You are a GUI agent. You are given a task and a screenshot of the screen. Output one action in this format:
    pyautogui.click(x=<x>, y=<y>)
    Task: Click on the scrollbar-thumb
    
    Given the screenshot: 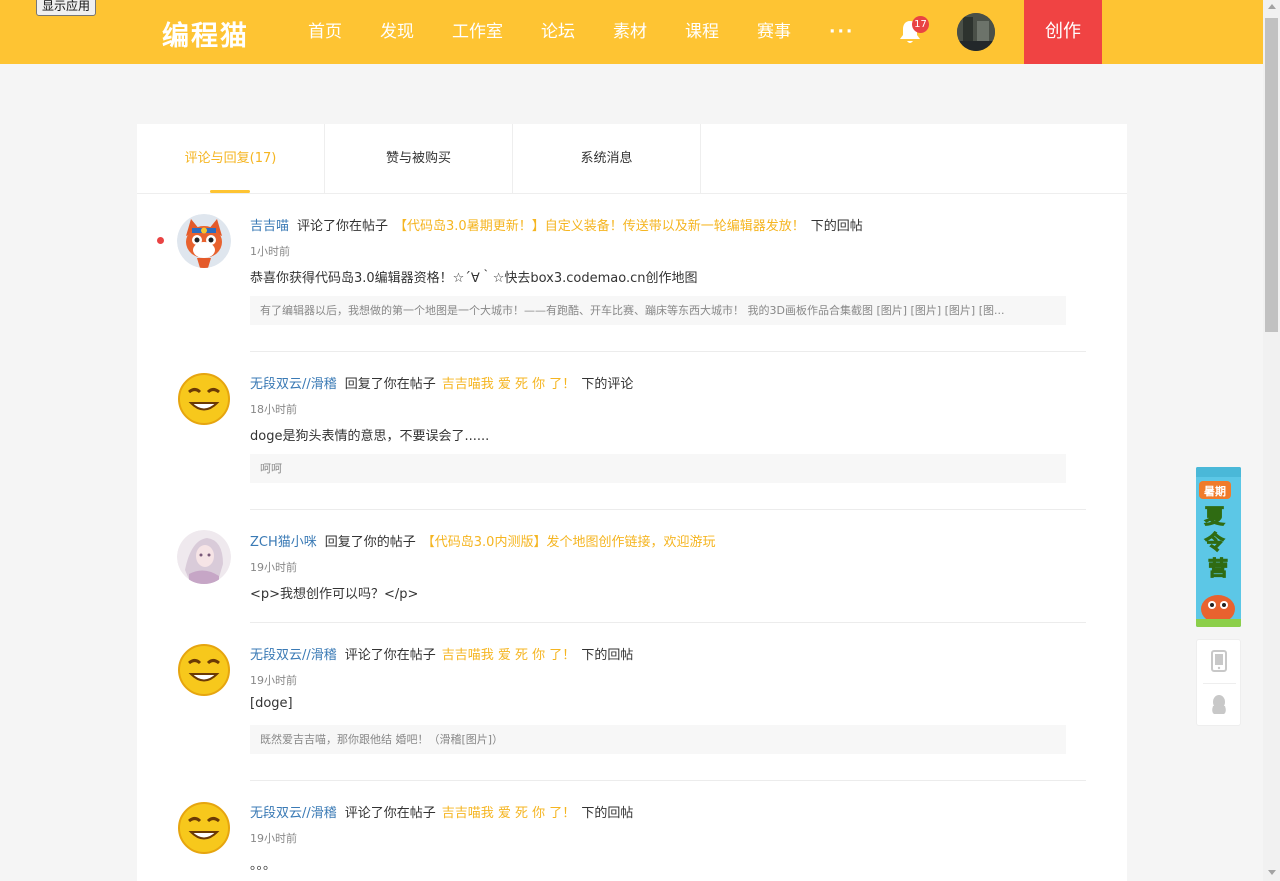 What is the action you would take?
    pyautogui.click(x=1271, y=175)
    